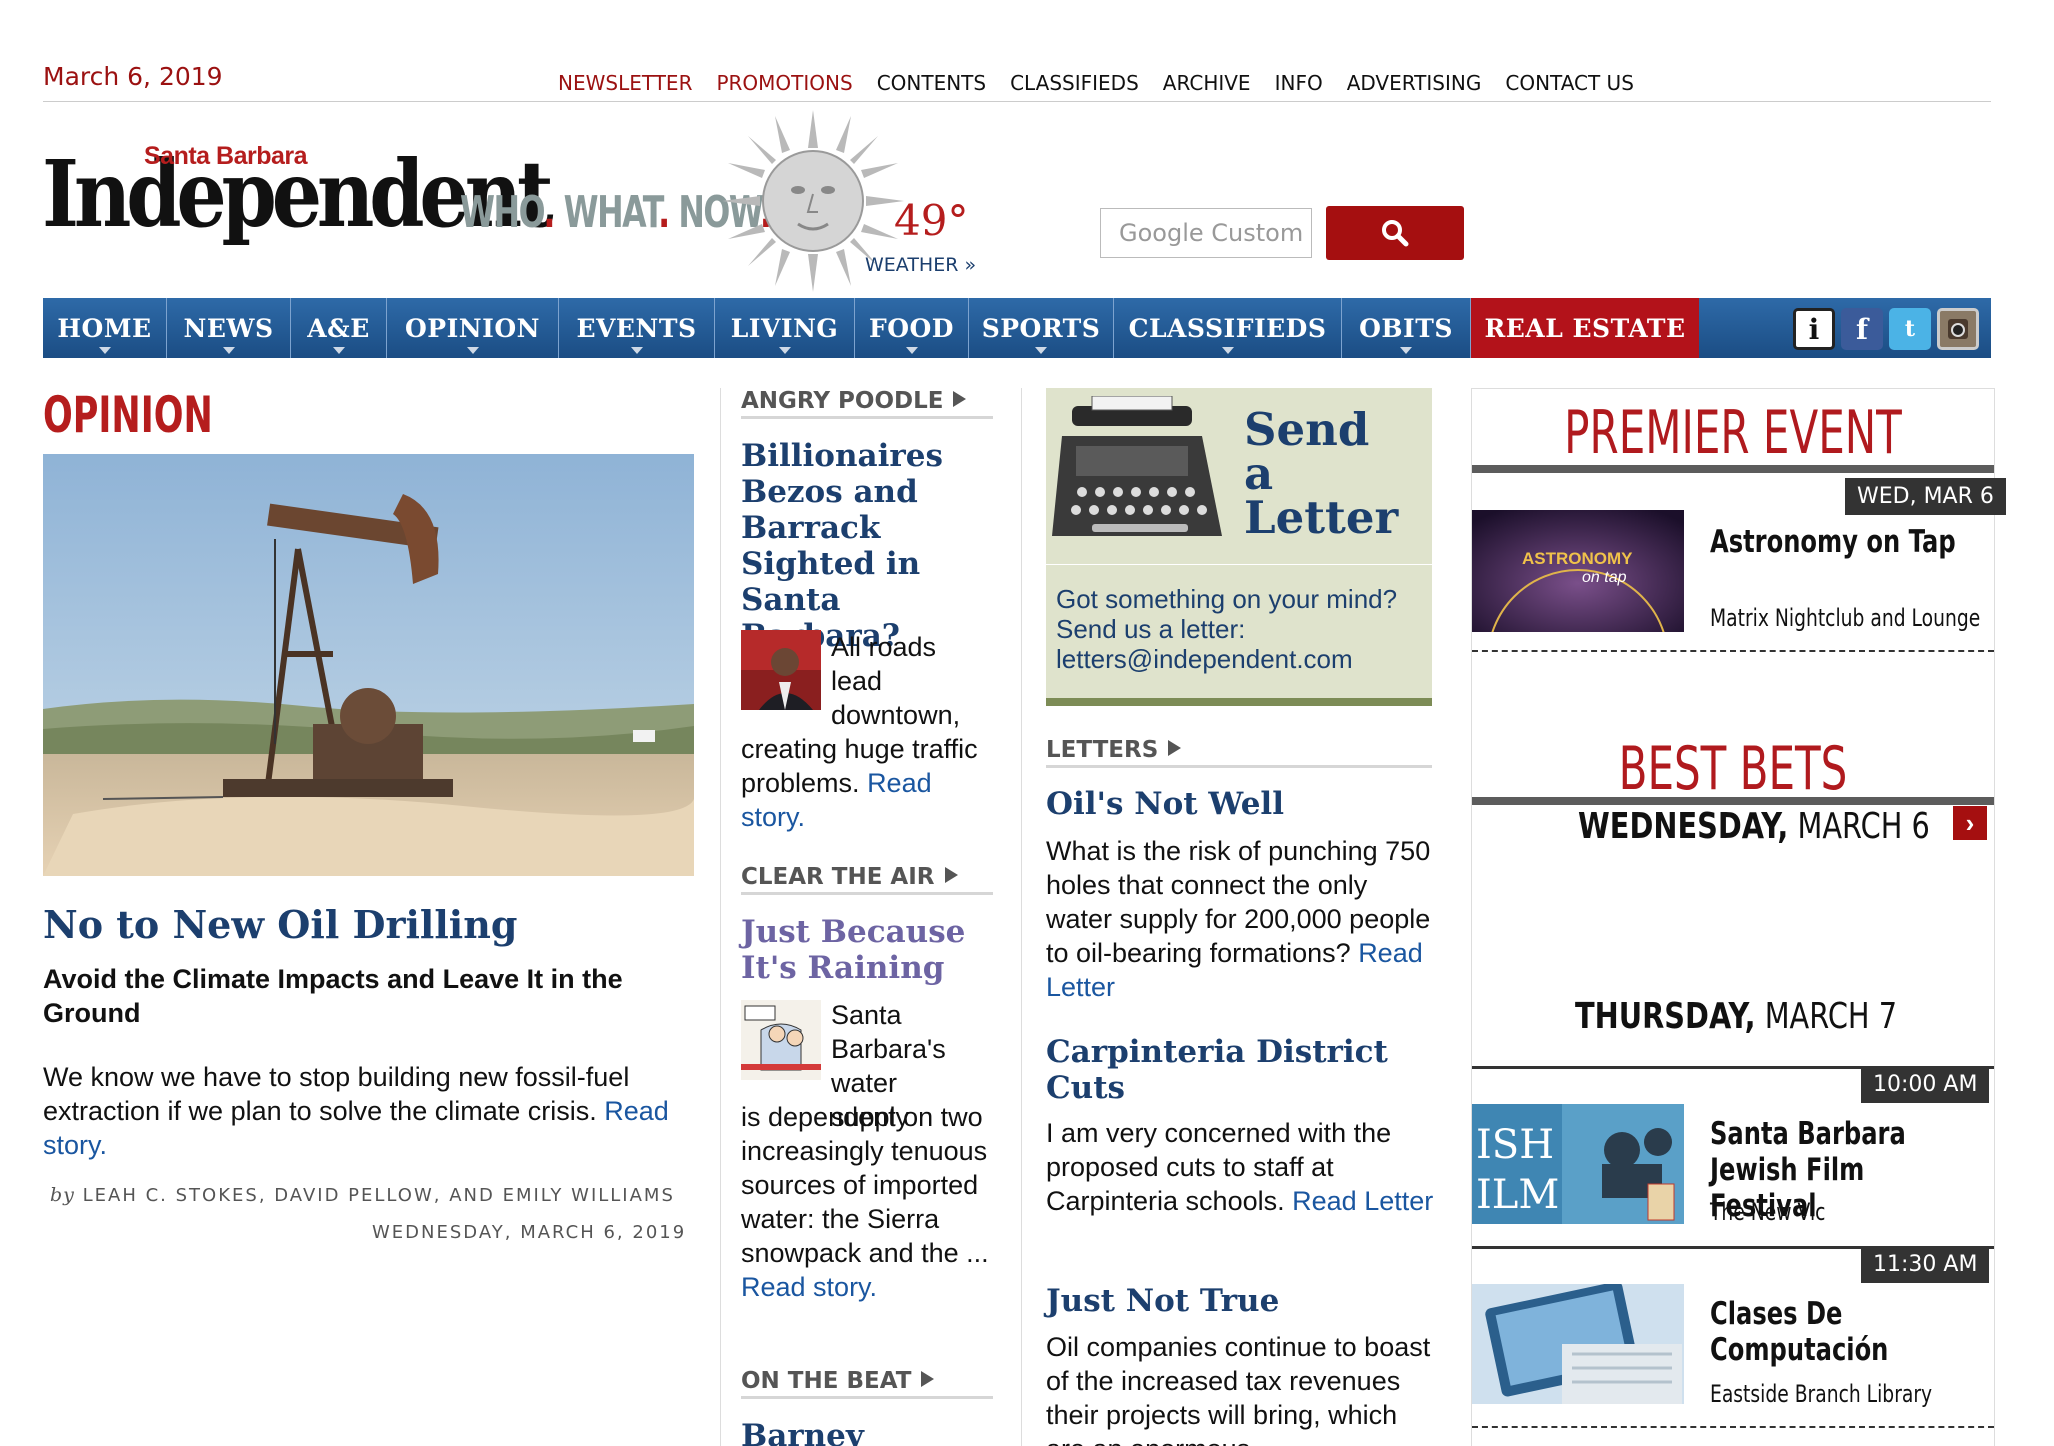 The image size is (2054, 1446). What do you see at coordinates (128, 415) in the screenshot?
I see `section-title: OPINION` at bounding box center [128, 415].